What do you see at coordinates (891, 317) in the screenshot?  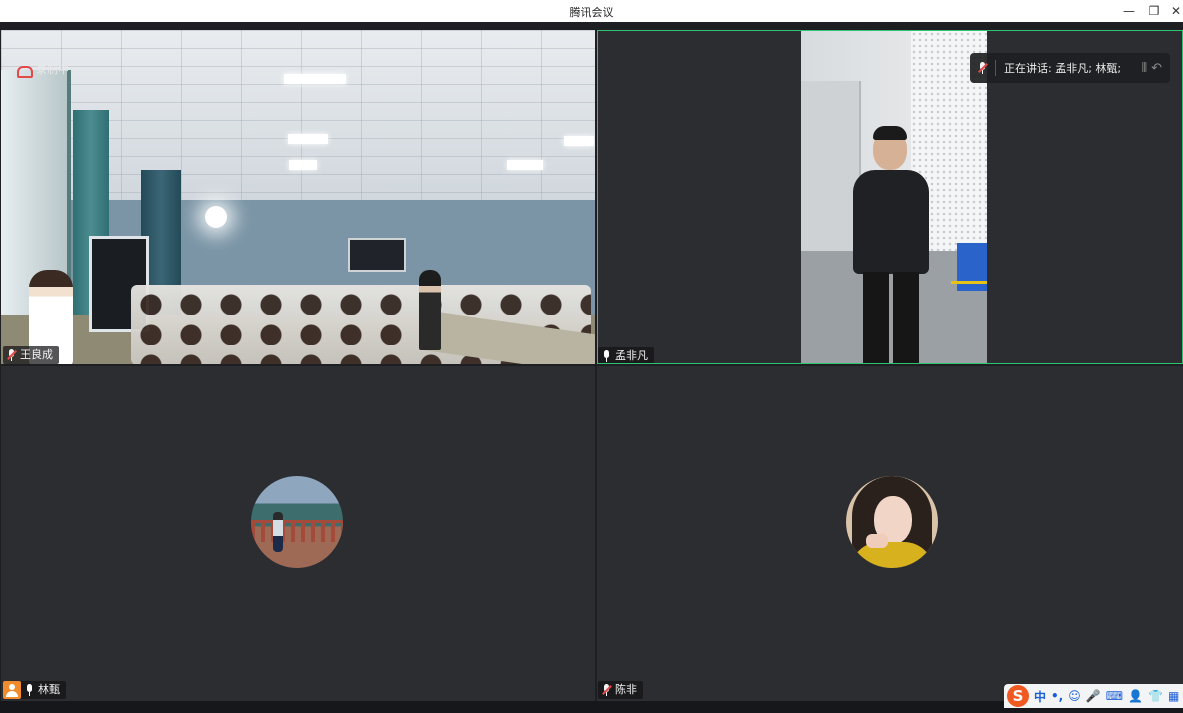 I see `presenter-legs` at bounding box center [891, 317].